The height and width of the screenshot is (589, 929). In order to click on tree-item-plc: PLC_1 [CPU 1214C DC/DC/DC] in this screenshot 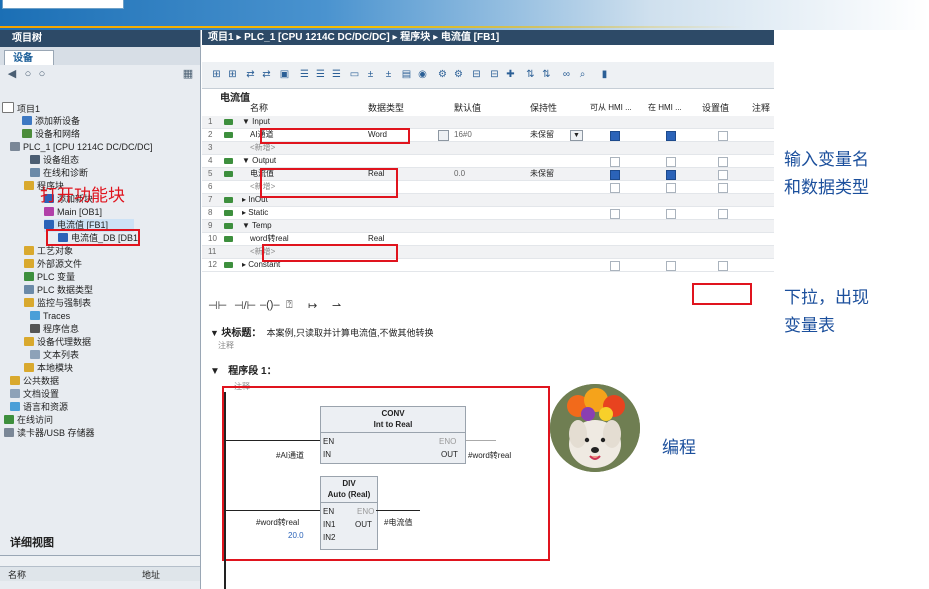, I will do `click(81, 147)`.